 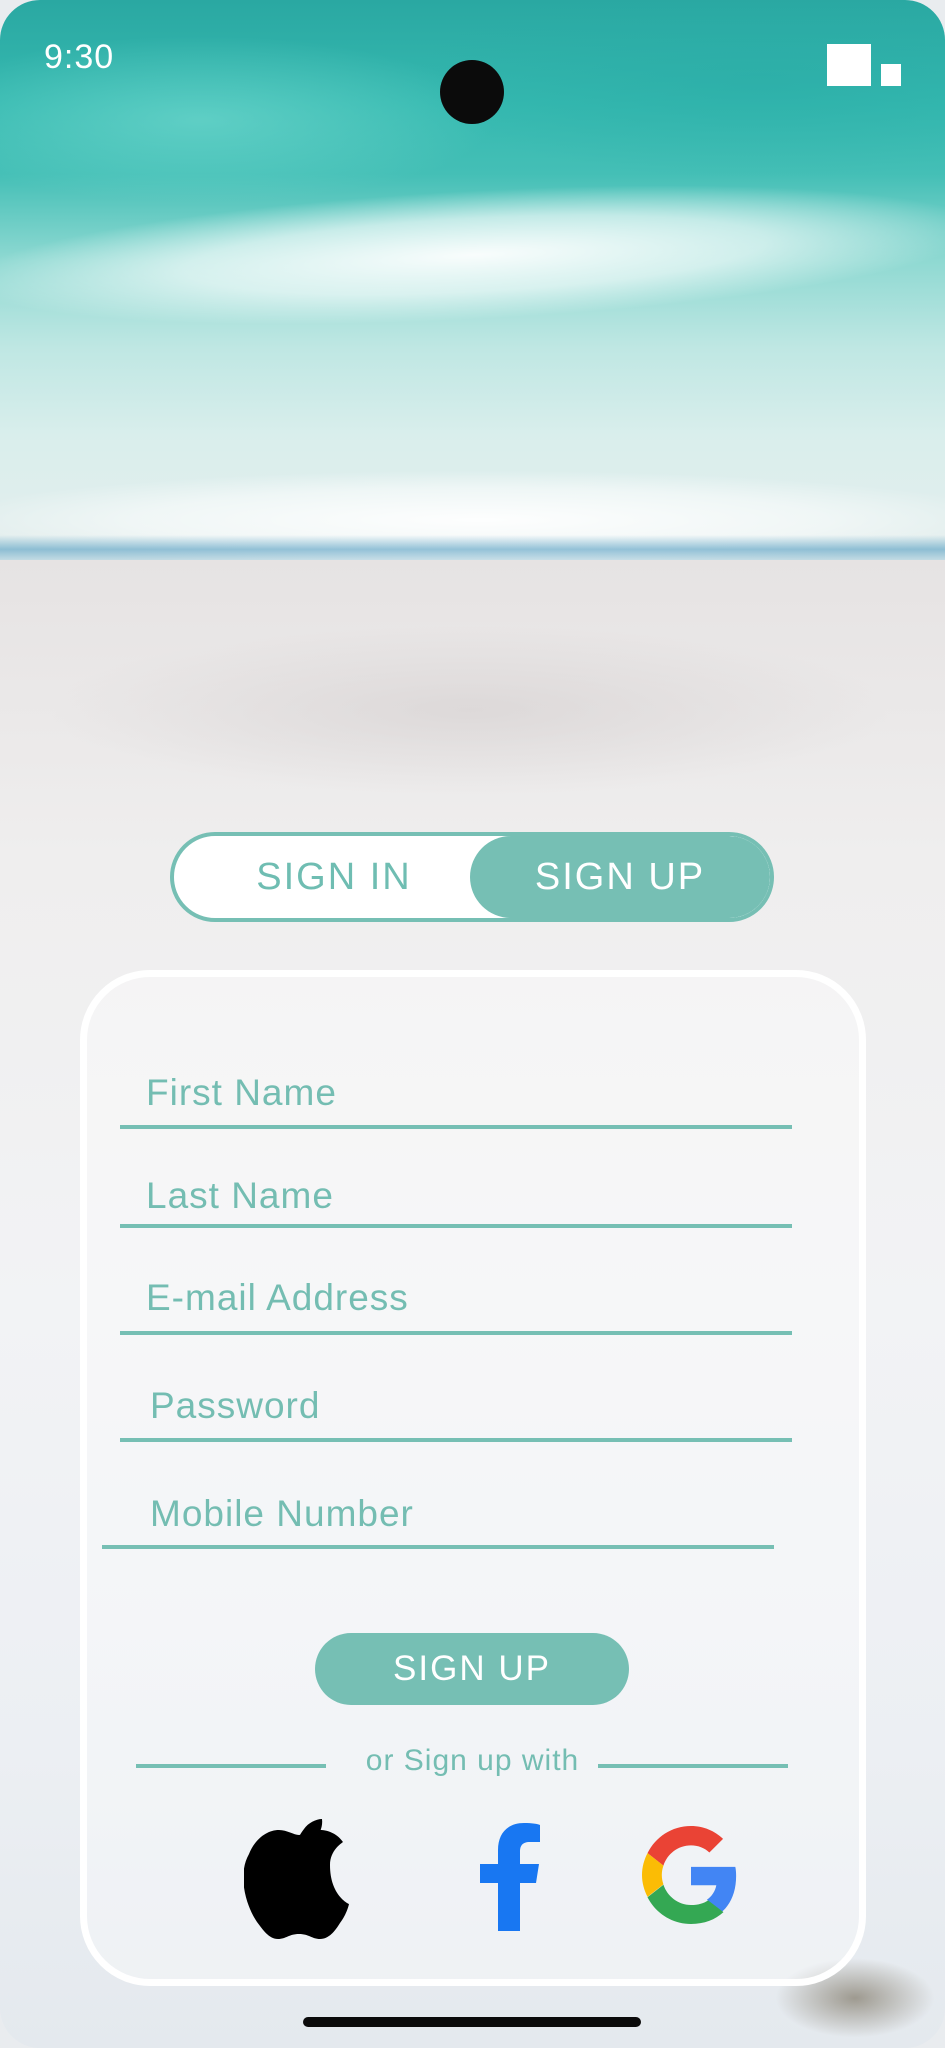 What do you see at coordinates (240, 1196) in the screenshot?
I see `last-name-placeholder: Last Name` at bounding box center [240, 1196].